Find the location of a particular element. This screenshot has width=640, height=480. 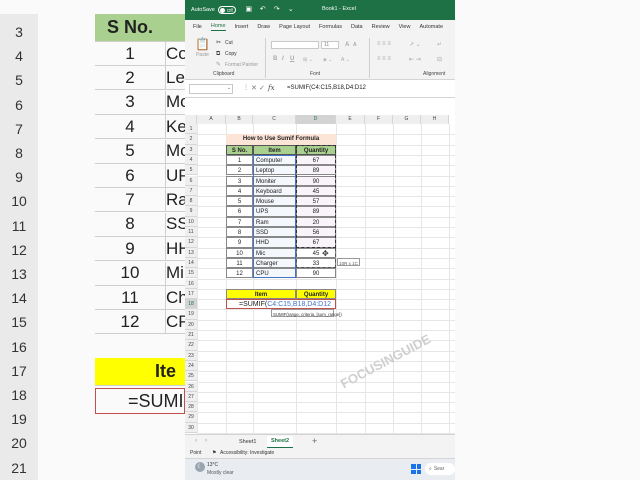

row-header-10: 10 is located at coordinates (191, 221).